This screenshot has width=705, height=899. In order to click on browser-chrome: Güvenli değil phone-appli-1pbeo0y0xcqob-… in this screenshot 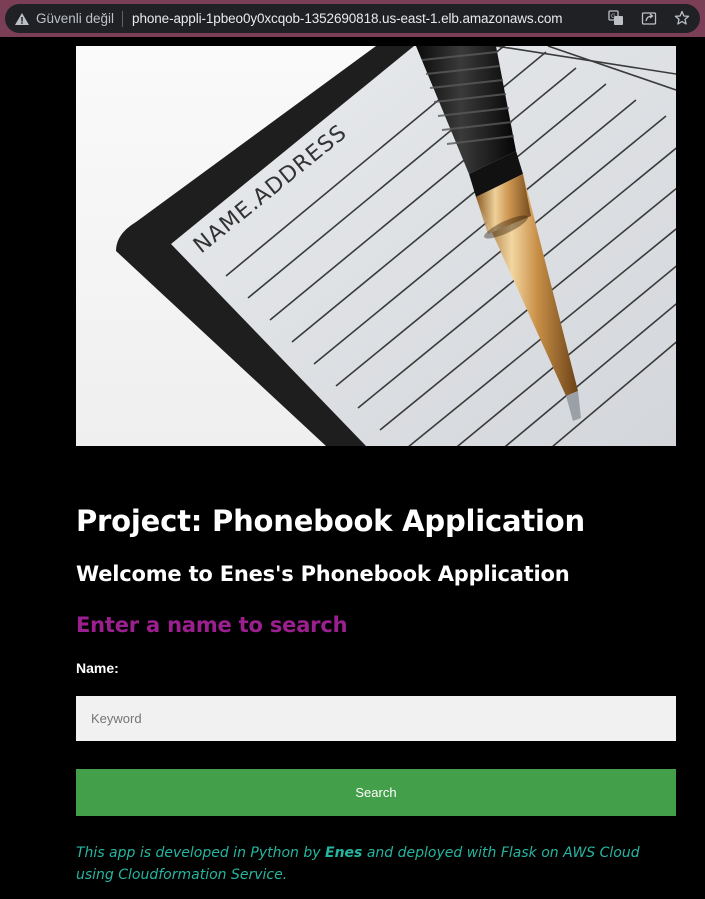, I will do `click(352, 18)`.